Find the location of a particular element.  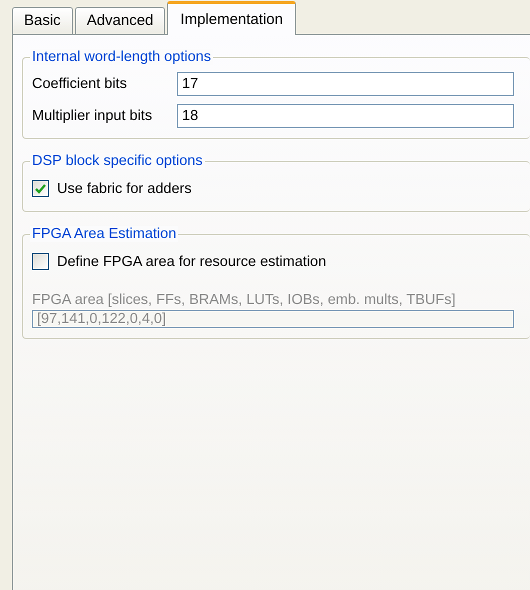

input-field: 18 is located at coordinates (345, 116).